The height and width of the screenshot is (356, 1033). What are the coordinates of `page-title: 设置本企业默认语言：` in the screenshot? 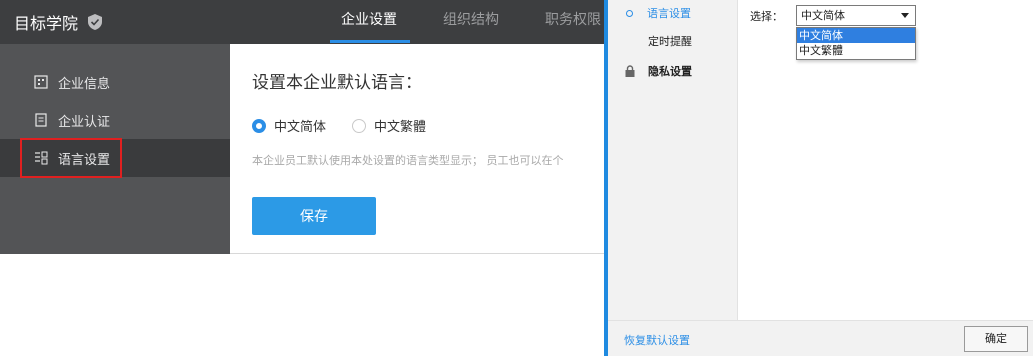 It's located at (337, 83).